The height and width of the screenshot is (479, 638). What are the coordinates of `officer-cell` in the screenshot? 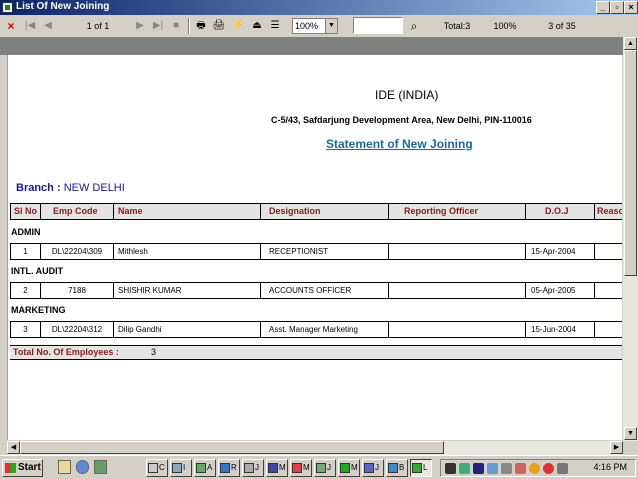 It's located at (457, 290).